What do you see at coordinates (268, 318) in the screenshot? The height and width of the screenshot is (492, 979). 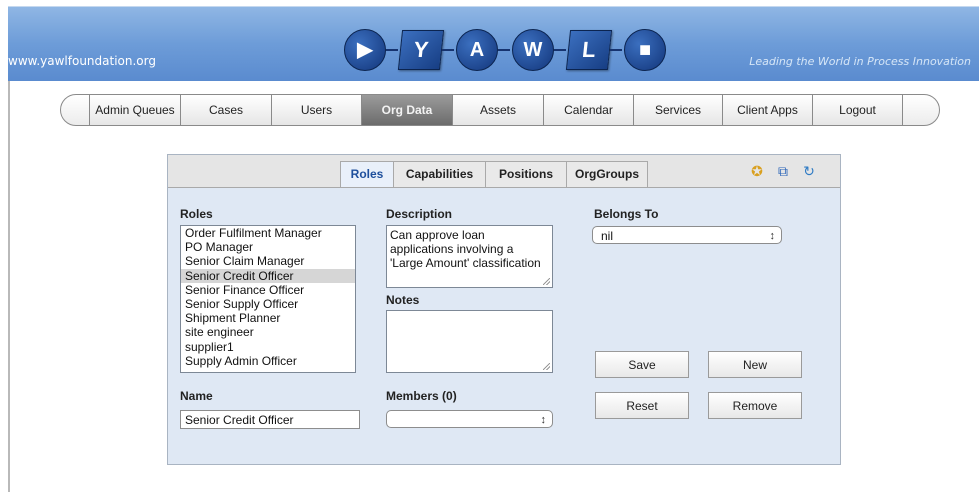 I see `list-item: Shipment Planner` at bounding box center [268, 318].